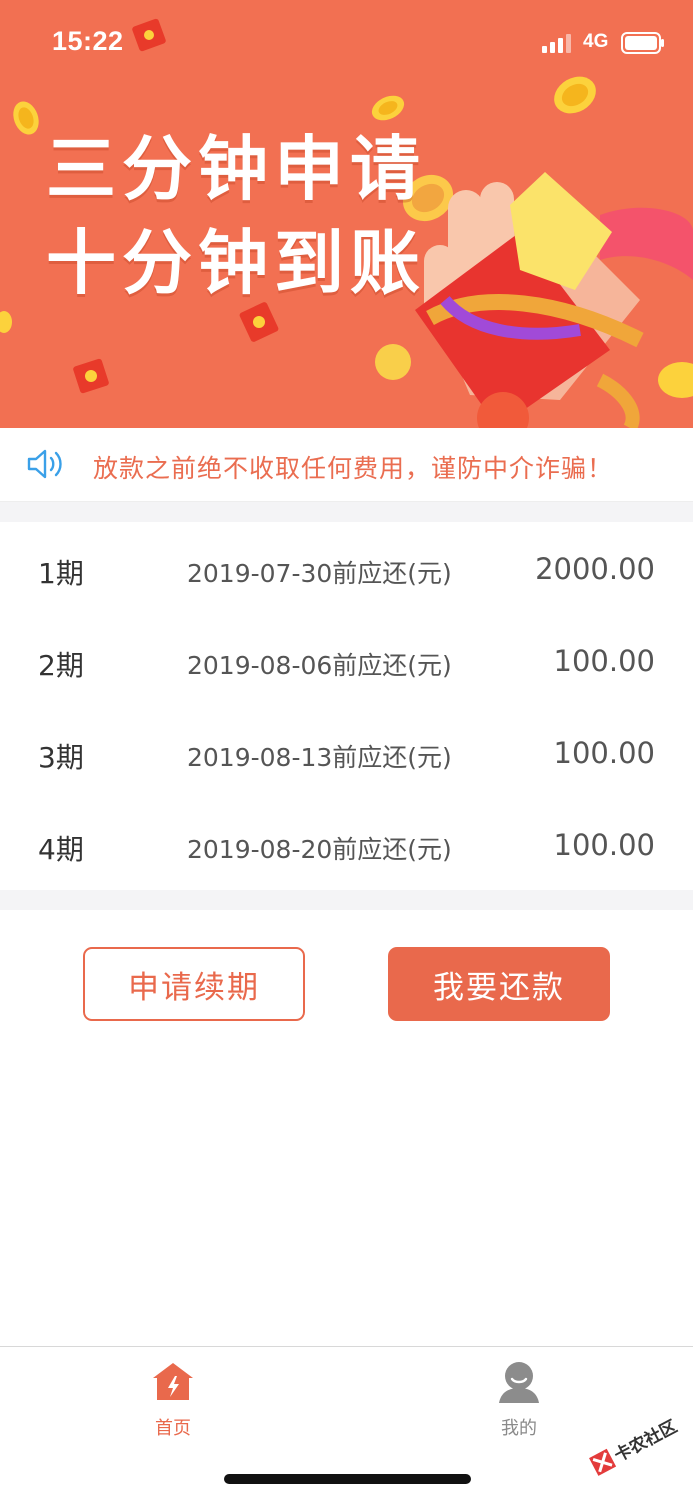 This screenshot has width=693, height=1500. Describe the element at coordinates (346, 44) in the screenshot. I see `status-bar: 15:22 4G` at that location.